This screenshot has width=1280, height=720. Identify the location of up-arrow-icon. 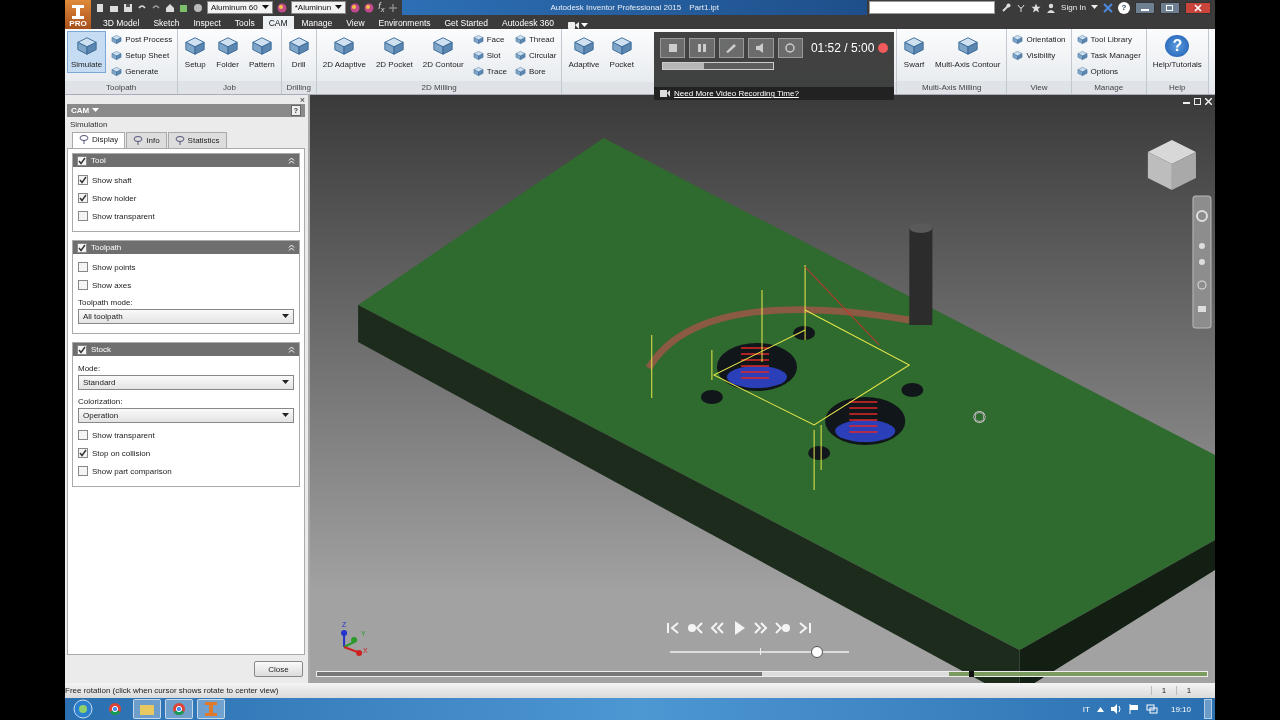
(1100, 709).